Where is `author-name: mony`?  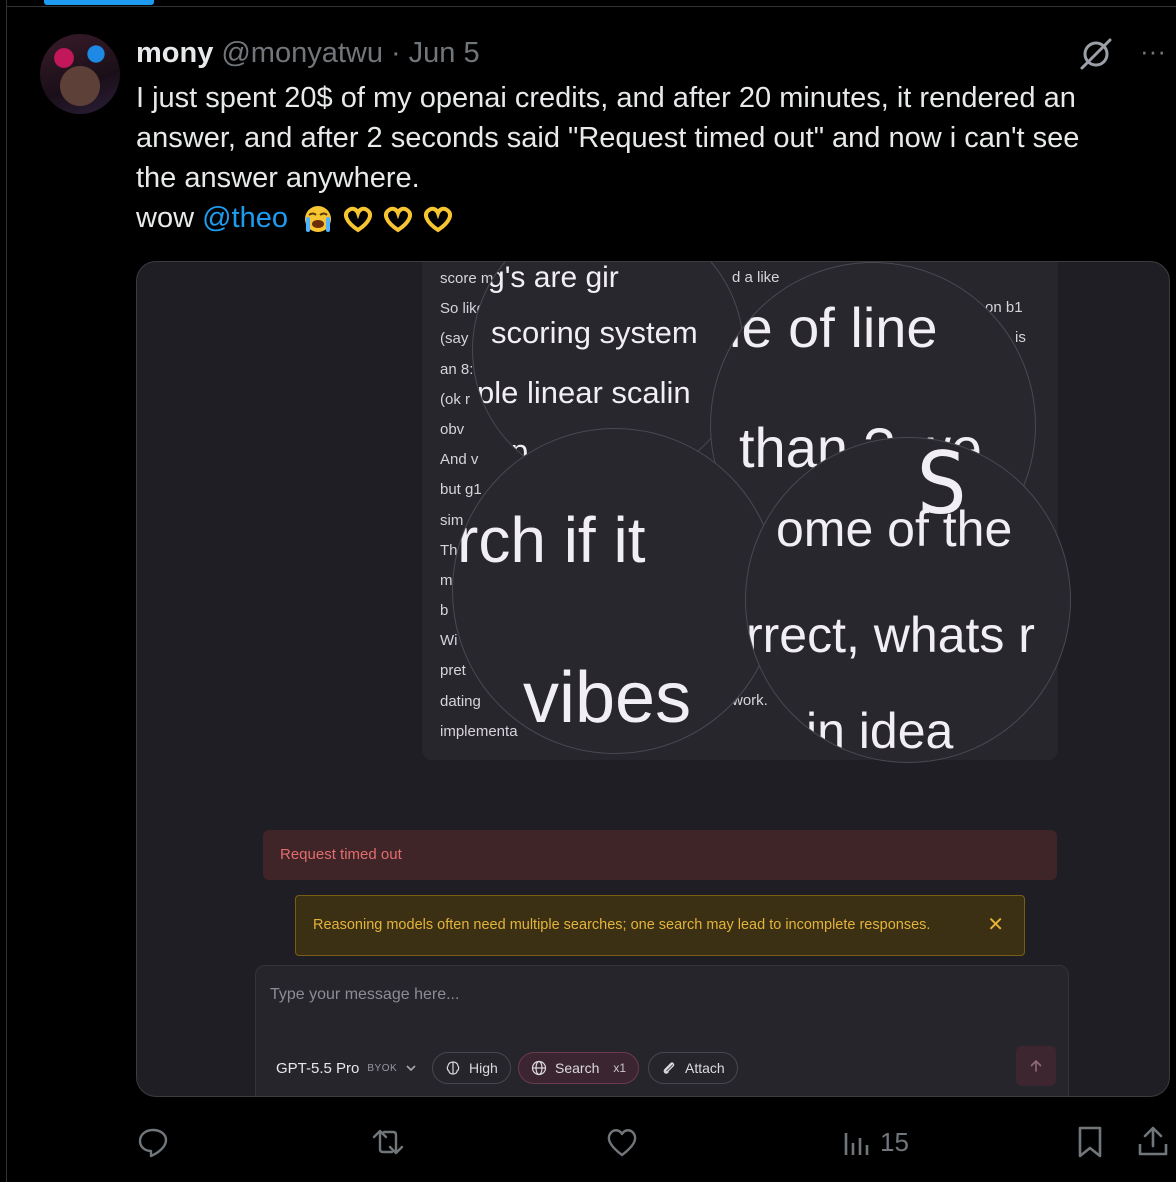
author-name: mony is located at coordinates (174, 53).